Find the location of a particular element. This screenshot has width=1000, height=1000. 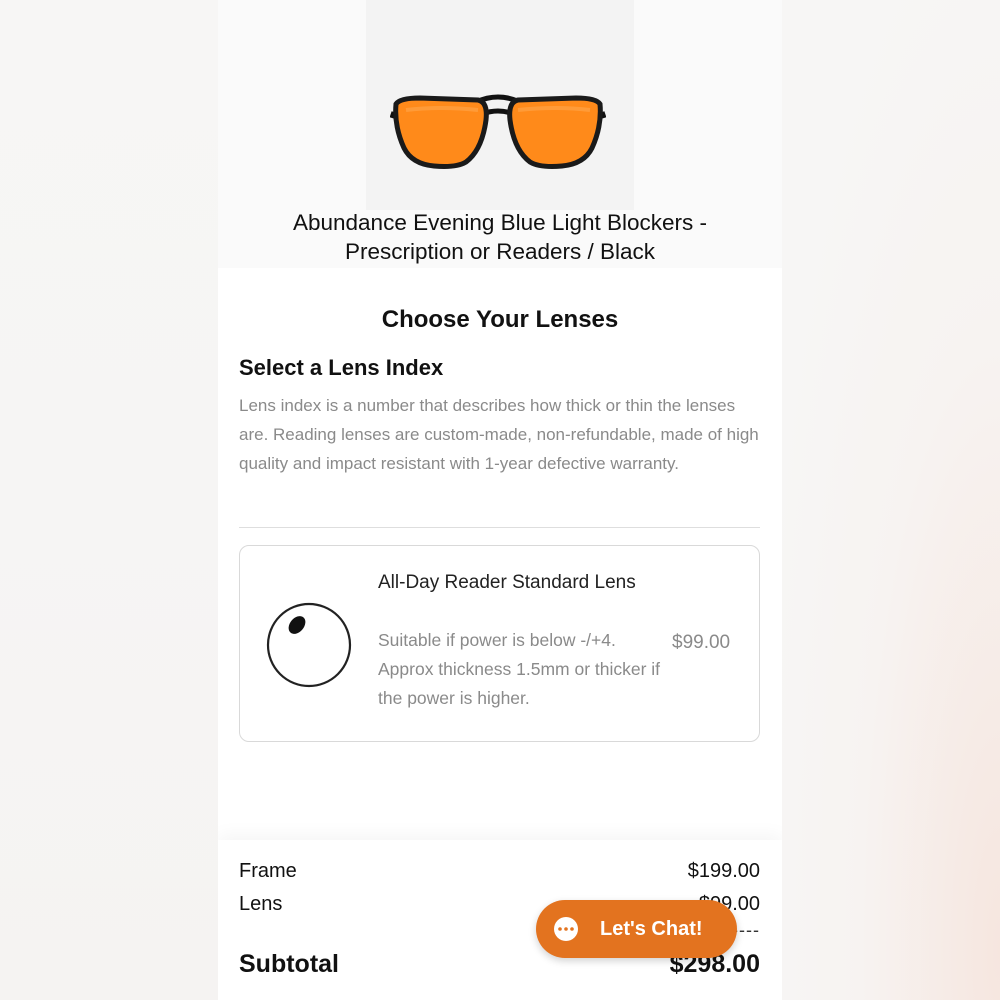

frame-label: Frame is located at coordinates (268, 871).